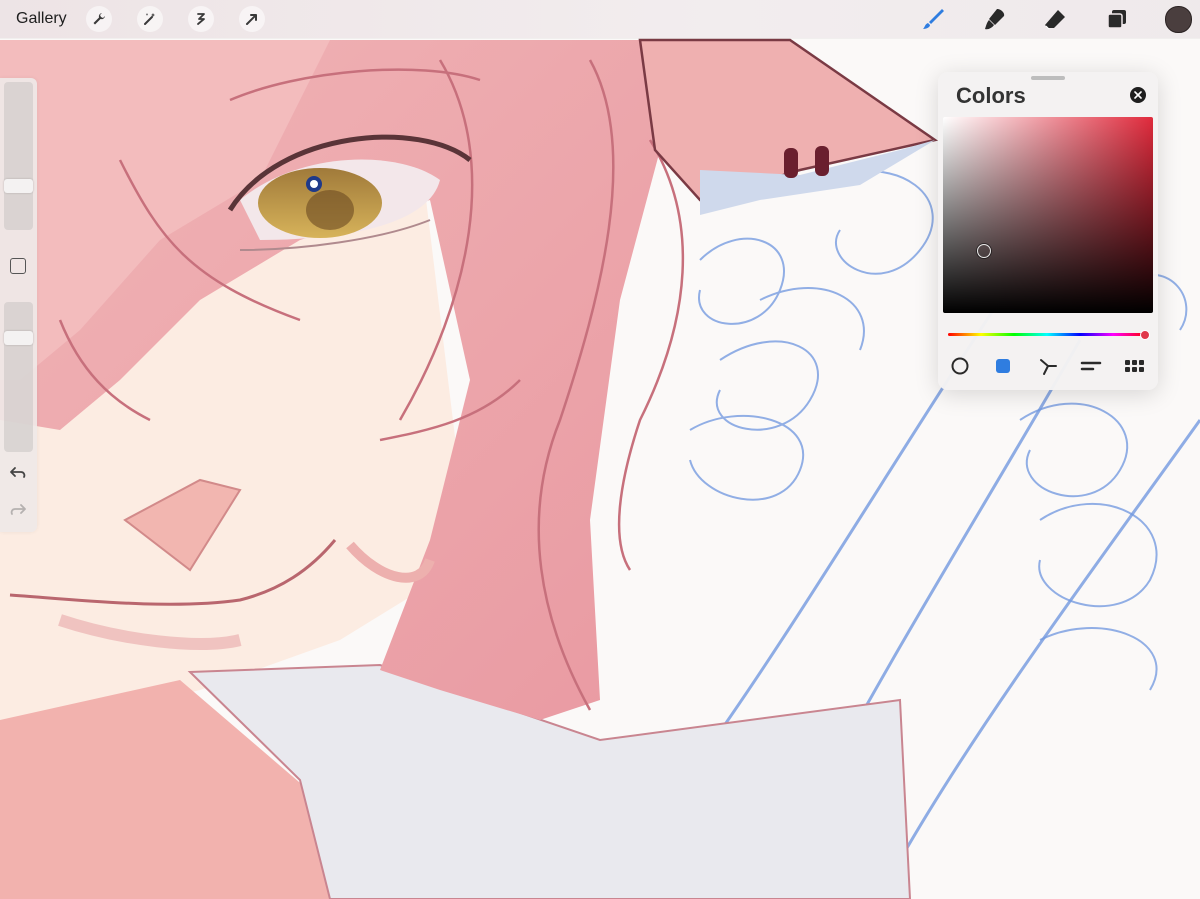 This screenshot has width=1200, height=899. I want to click on top-toolbar: Gallery, so click(600, 19).